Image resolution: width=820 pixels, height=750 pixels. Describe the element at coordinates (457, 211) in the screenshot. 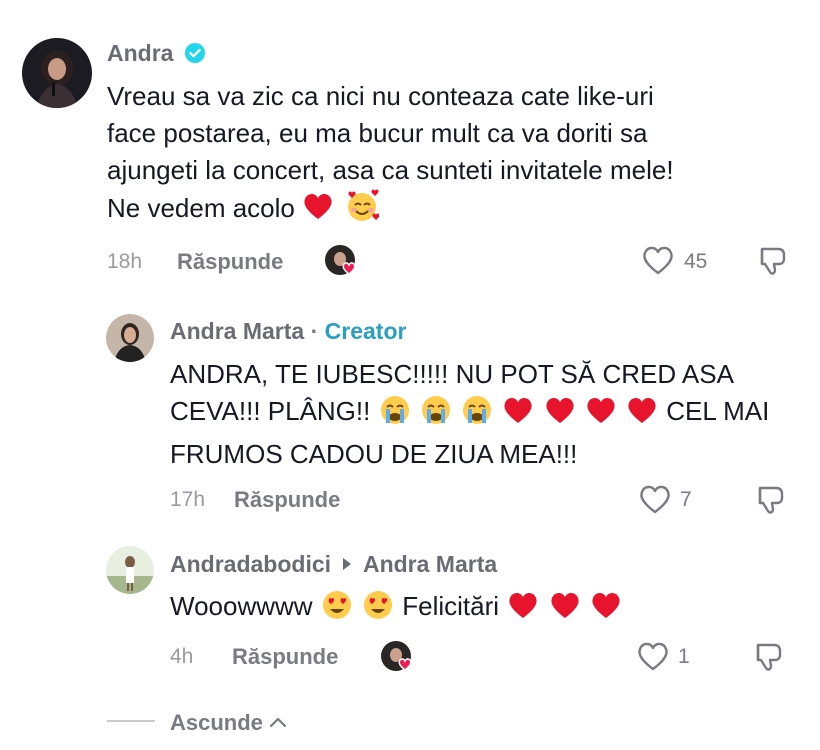

I see `comment-line-last: Ne vedem acolo` at that location.